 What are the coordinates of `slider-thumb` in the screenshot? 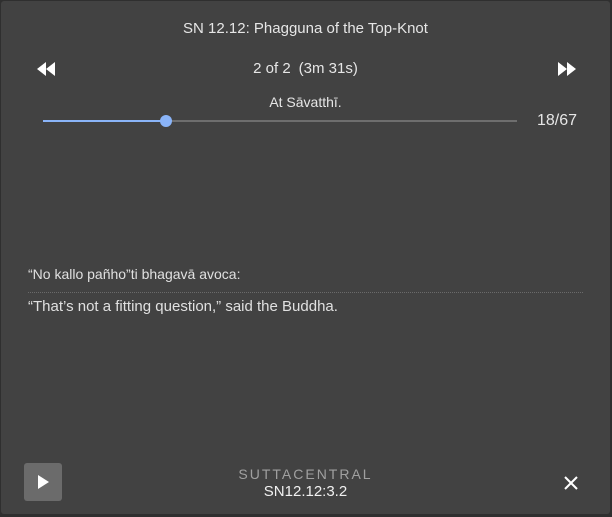 It's located at (166, 121).